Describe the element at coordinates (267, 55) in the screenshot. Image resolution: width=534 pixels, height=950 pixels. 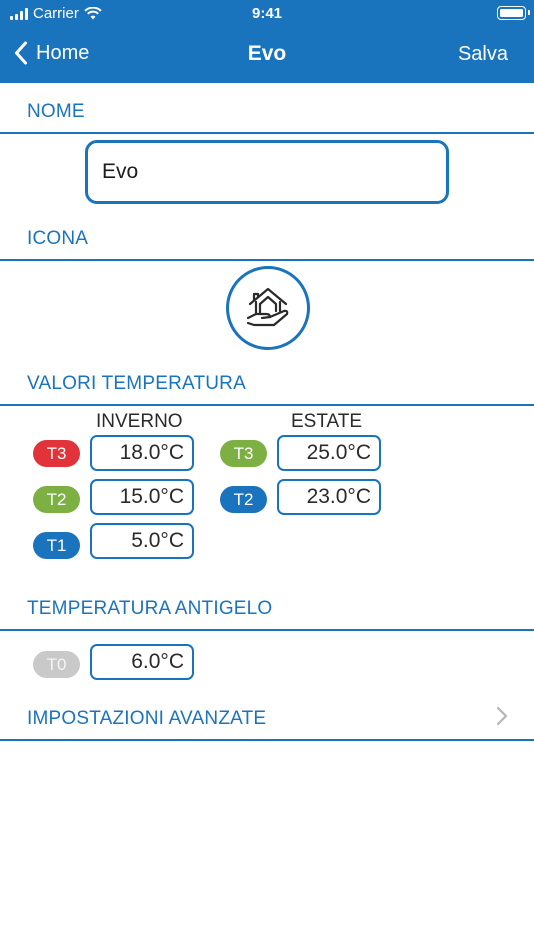
I see `navigation-bar: Home Evo Salva` at that location.